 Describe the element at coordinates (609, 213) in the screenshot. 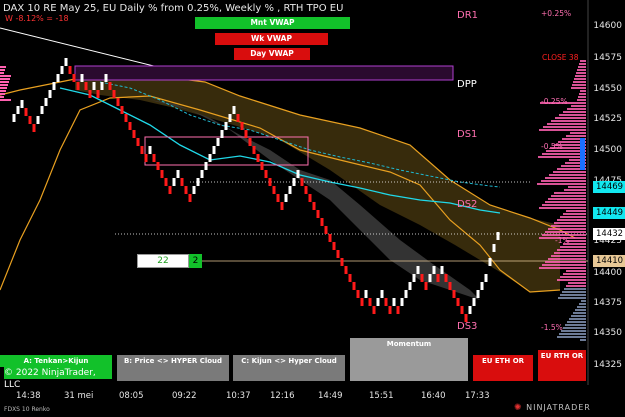

I see `price-tag-tenkan: 14449` at that location.